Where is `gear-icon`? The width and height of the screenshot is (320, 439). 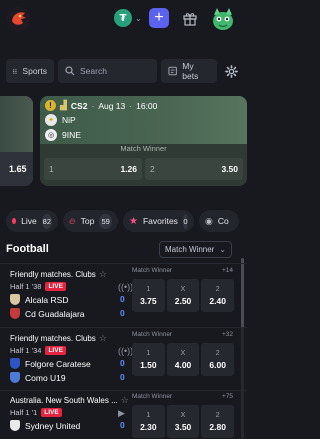 gear-icon is located at coordinates (231, 71).